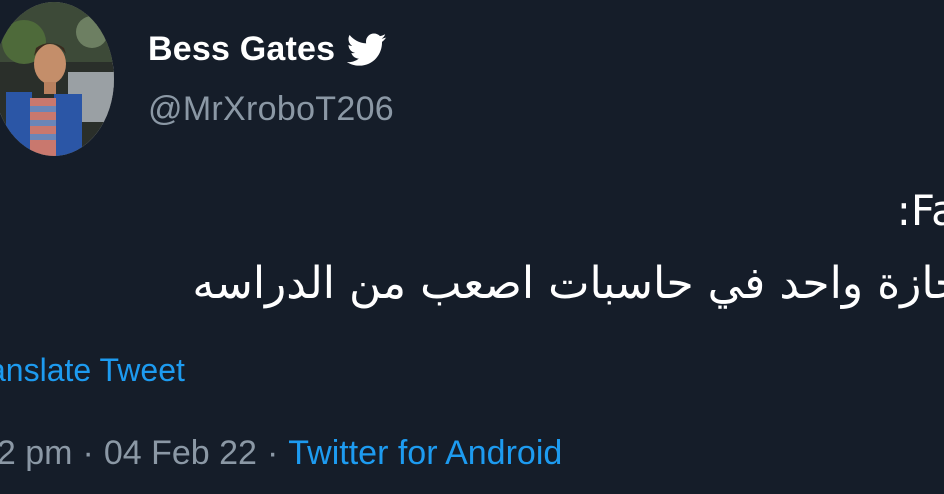 The height and width of the screenshot is (494, 944). Describe the element at coordinates (568, 283) in the screenshot. I see `tweet-text-line-2: جازة واحد في حاسبات اصعب من الدراسه` at that location.